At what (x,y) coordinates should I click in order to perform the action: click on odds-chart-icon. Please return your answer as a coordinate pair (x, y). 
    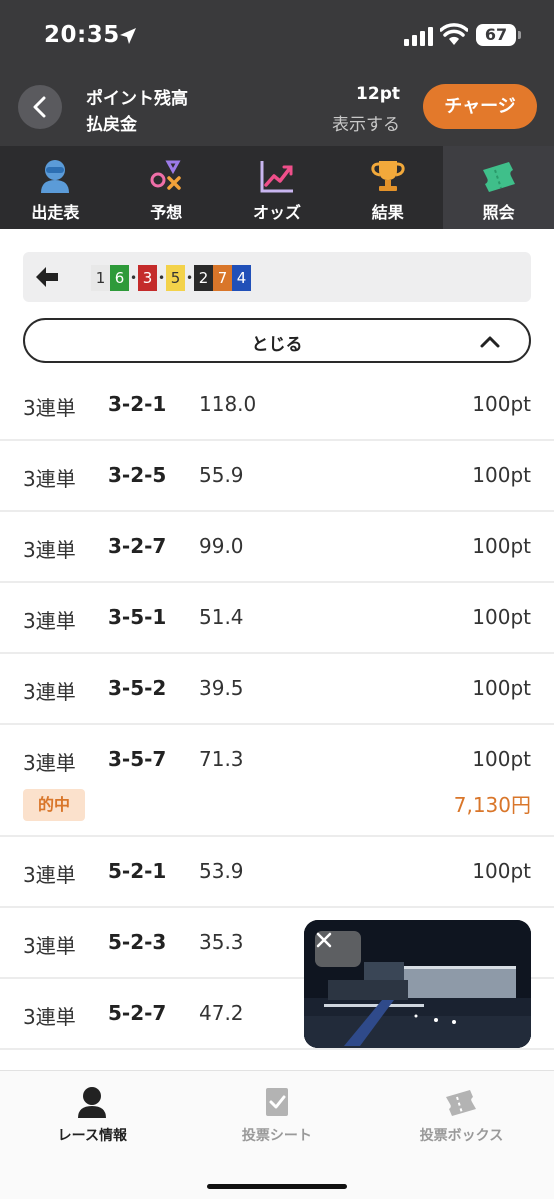
    Looking at the image, I should click on (276, 177).